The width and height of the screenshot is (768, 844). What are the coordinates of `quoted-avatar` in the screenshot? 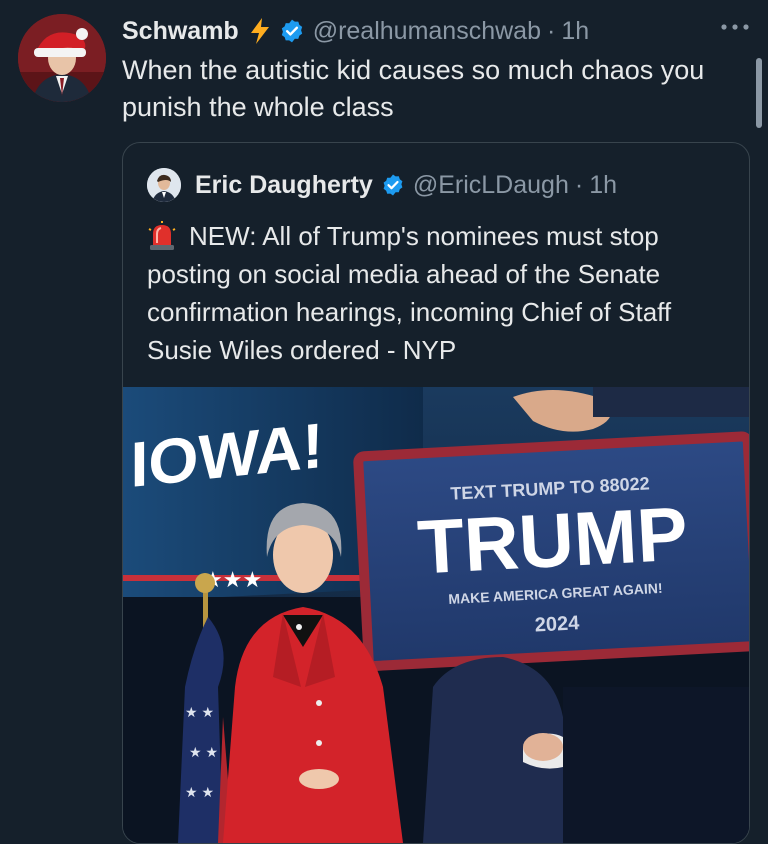 It's located at (164, 185).